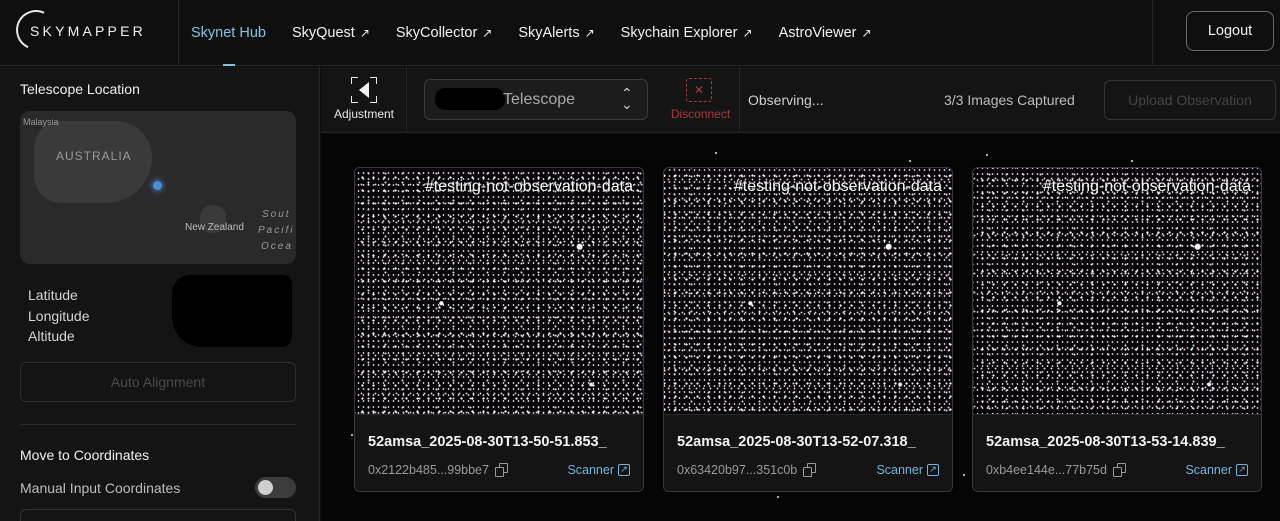  I want to click on adjustment-label: Adjustment, so click(364, 114).